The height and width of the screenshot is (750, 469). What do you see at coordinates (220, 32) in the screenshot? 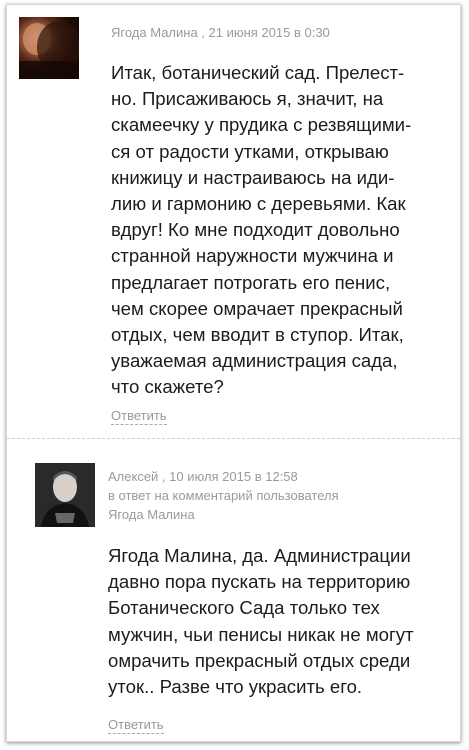
I see `comment-meta: Ягода Малина , 21 июня 2015 в 0:30` at bounding box center [220, 32].